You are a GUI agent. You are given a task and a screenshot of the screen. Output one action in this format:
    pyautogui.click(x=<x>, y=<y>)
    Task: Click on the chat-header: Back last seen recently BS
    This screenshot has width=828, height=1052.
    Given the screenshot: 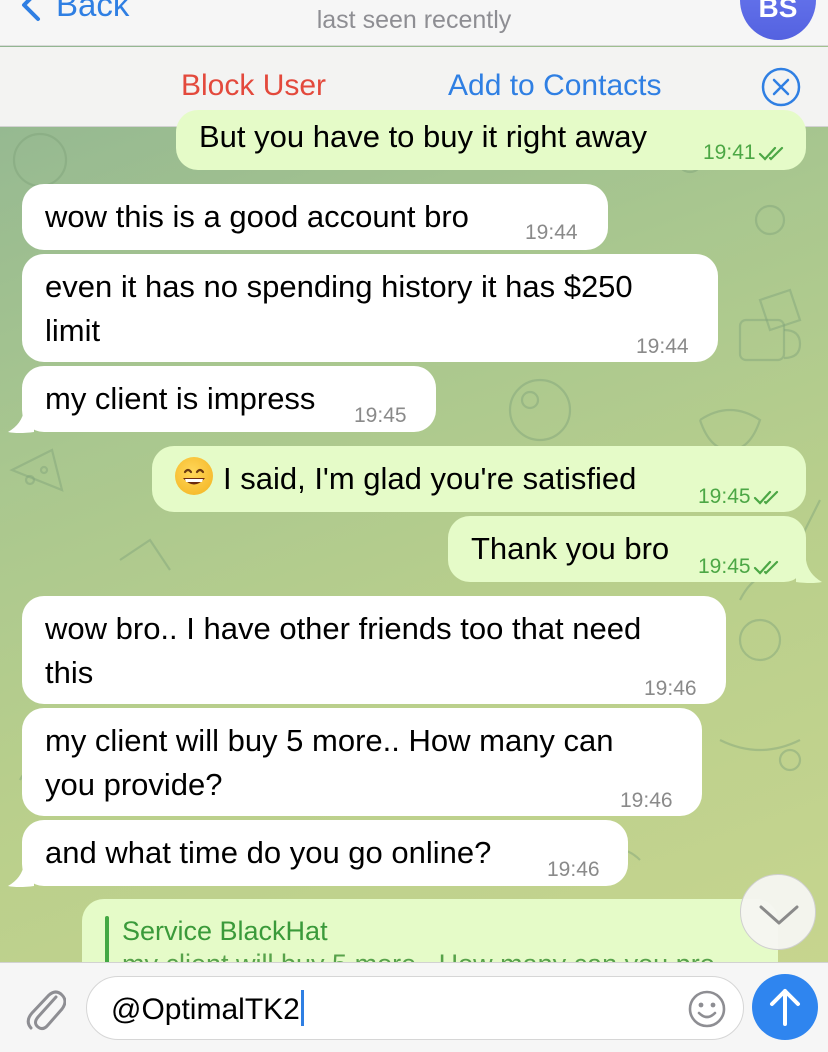 What is the action you would take?
    pyautogui.click(x=414, y=23)
    